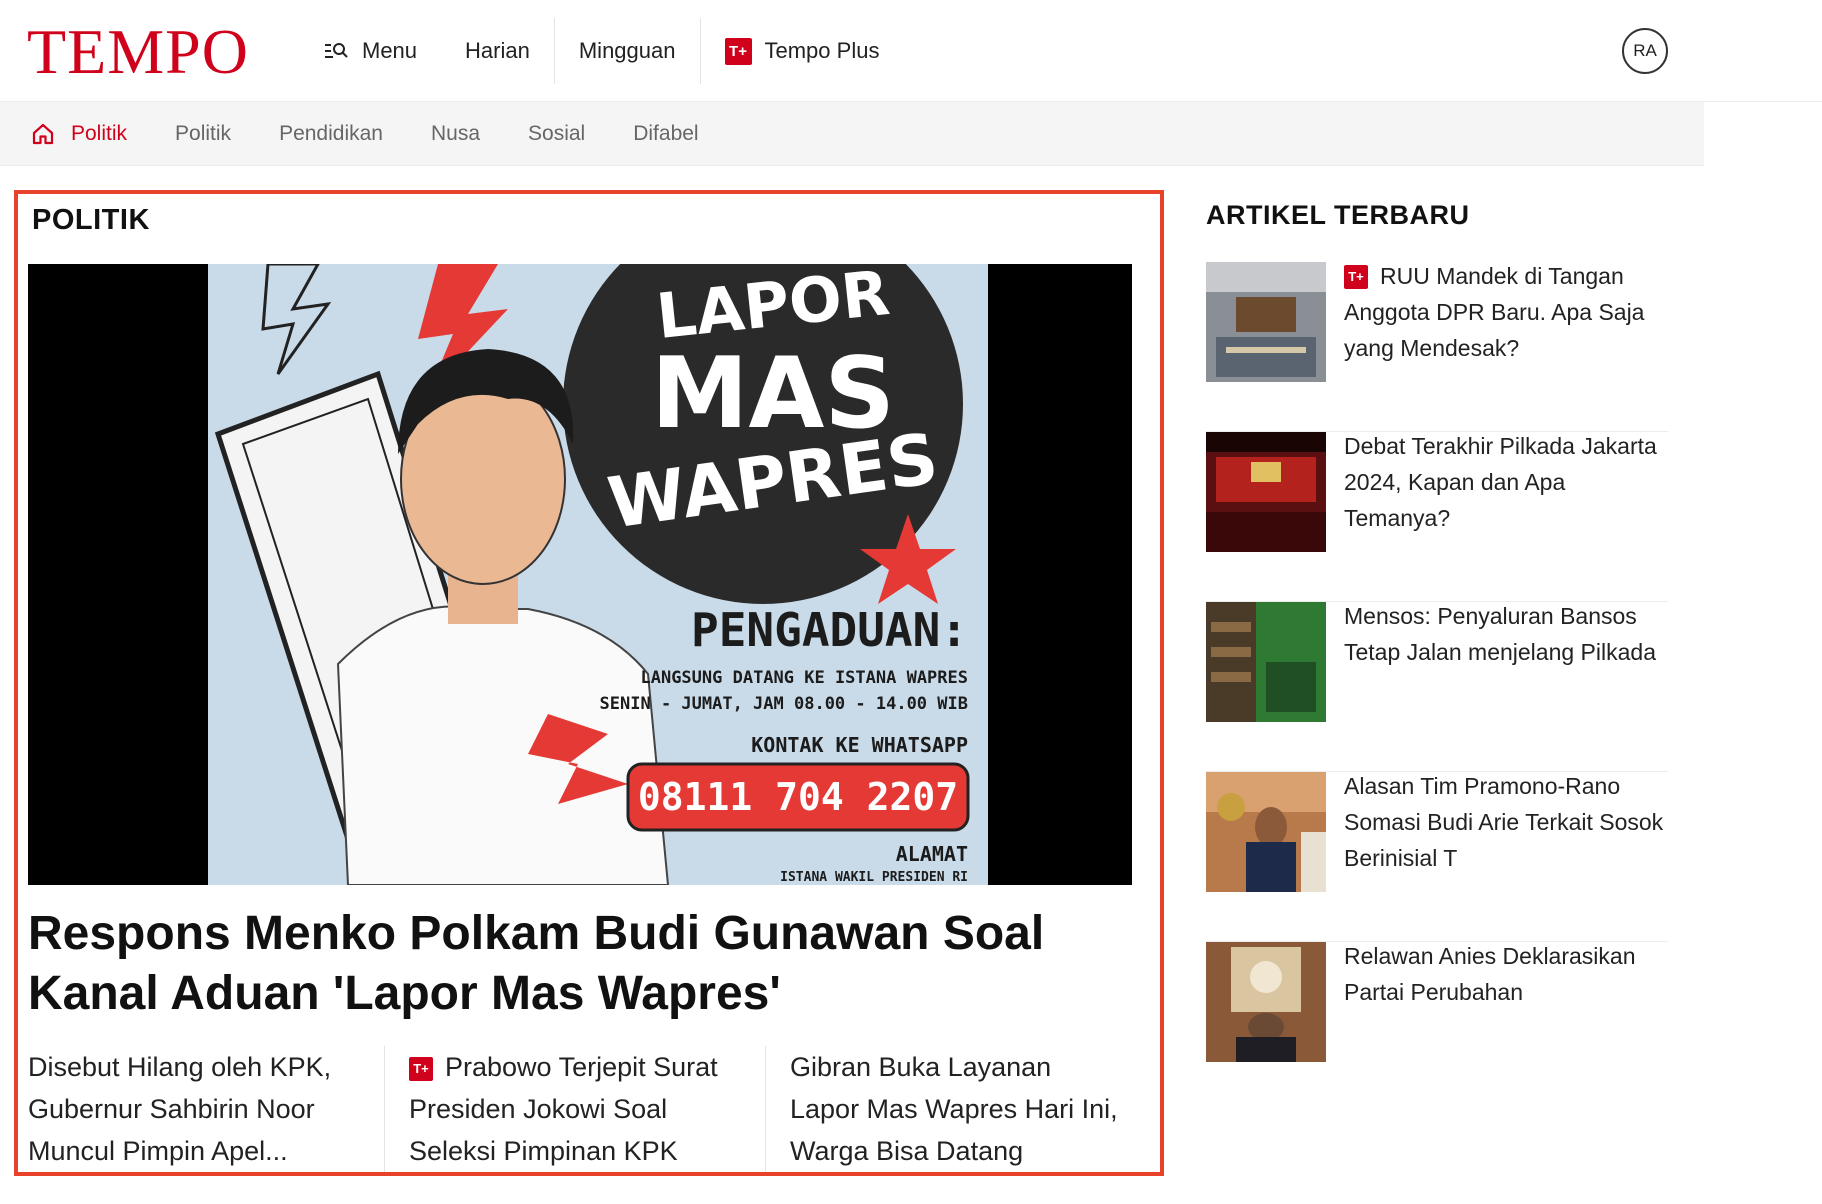 The image size is (1822, 1204). I want to click on menu-search-icon, so click(337, 51).